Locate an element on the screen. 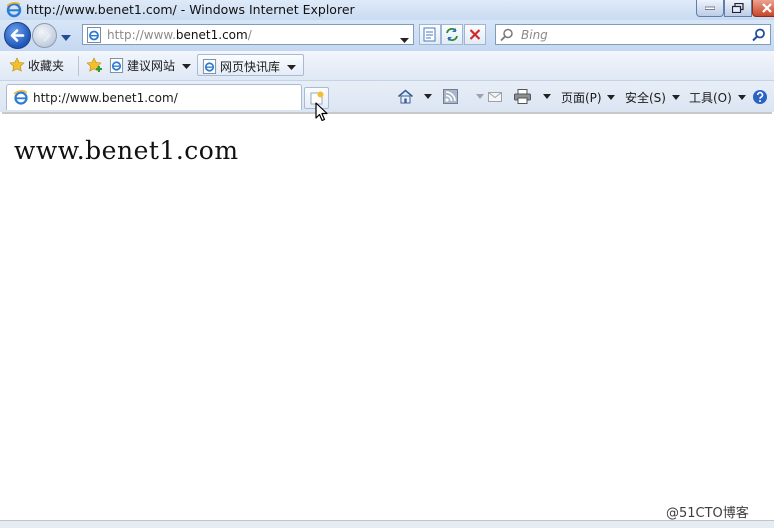 The height and width of the screenshot is (528, 774). favorites-bar: 收藏夹 建议网站 网页快讯库 is located at coordinates (387, 66).